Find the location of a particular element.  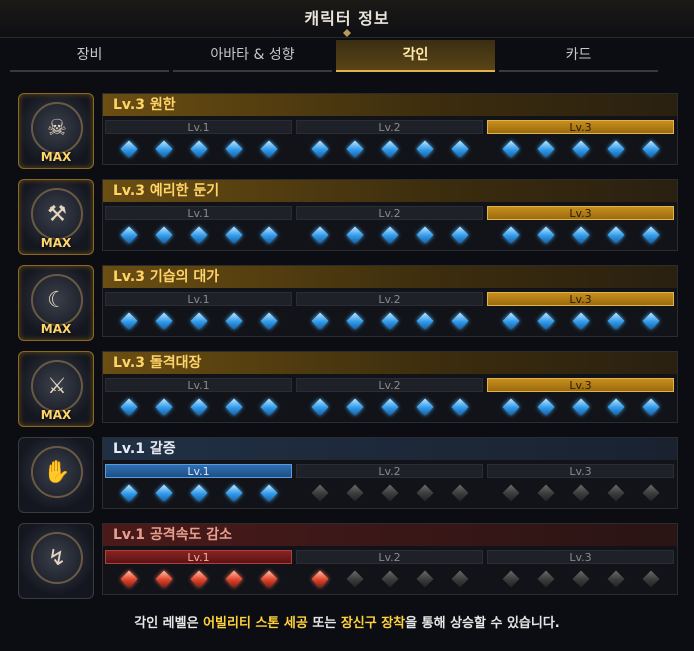

engraving-bar: Lv.3 원한 Lv.1 Lv.2 Lv.3 is located at coordinates (390, 129).